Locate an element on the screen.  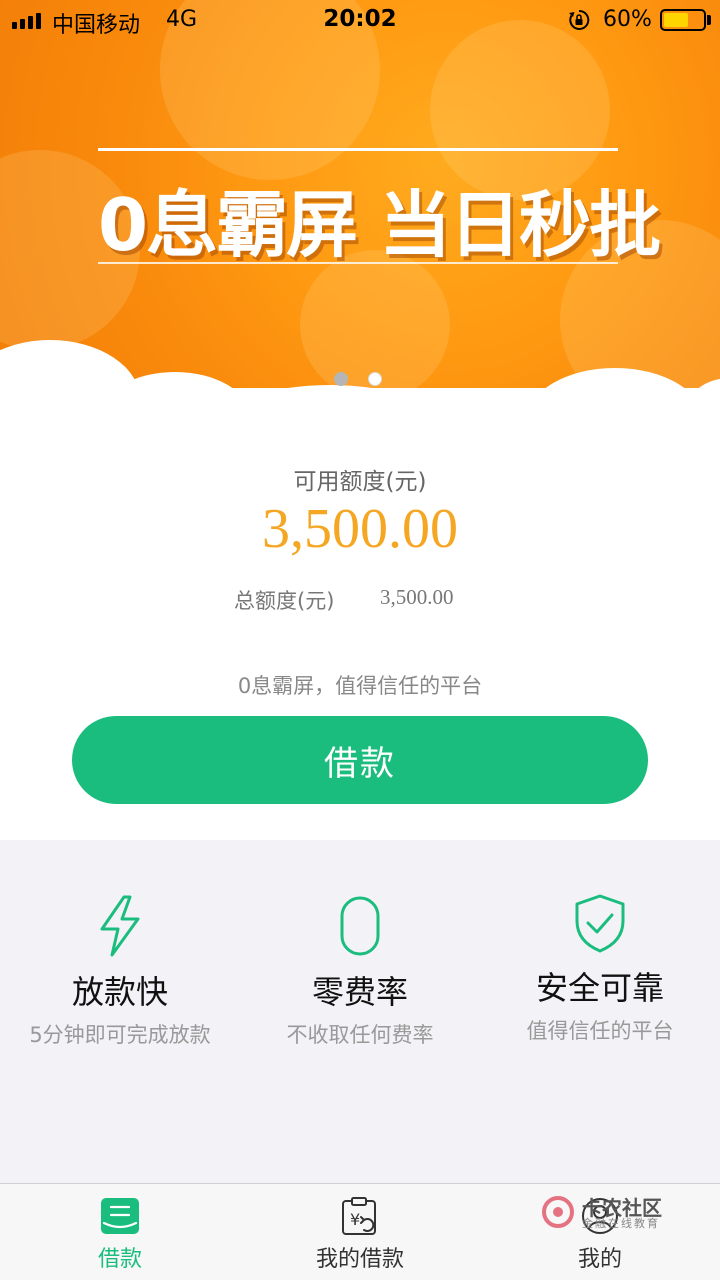
feature-secure: 安全可靠 值得信任的平台 is located at coordinates (600, 969).